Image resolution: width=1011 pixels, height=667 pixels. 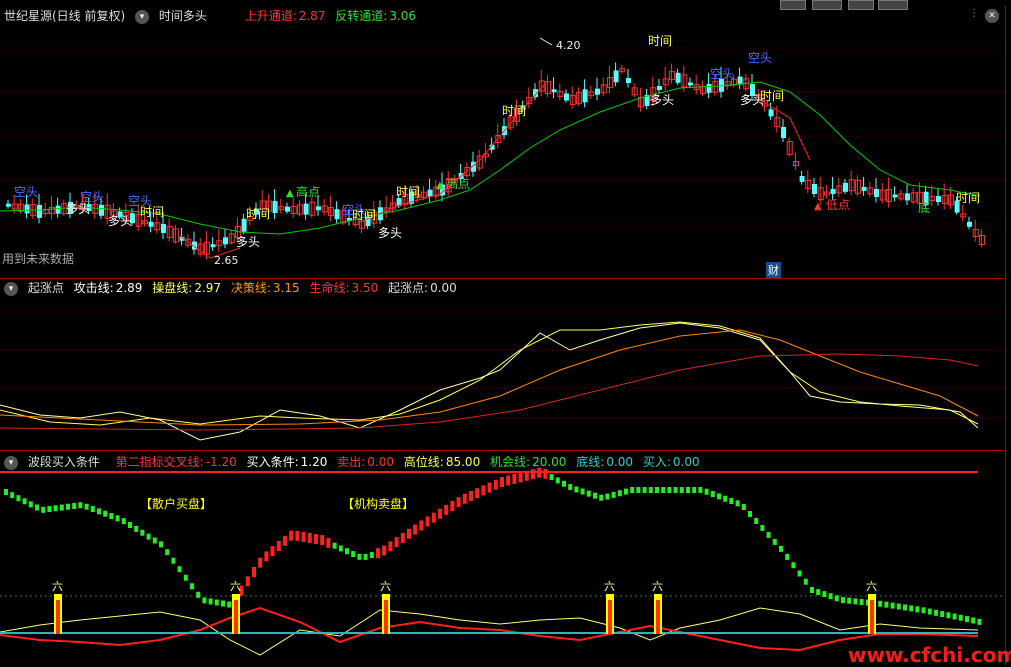 What do you see at coordinates (489, 377) in the screenshot?
I see `decision-line` at bounding box center [489, 377].